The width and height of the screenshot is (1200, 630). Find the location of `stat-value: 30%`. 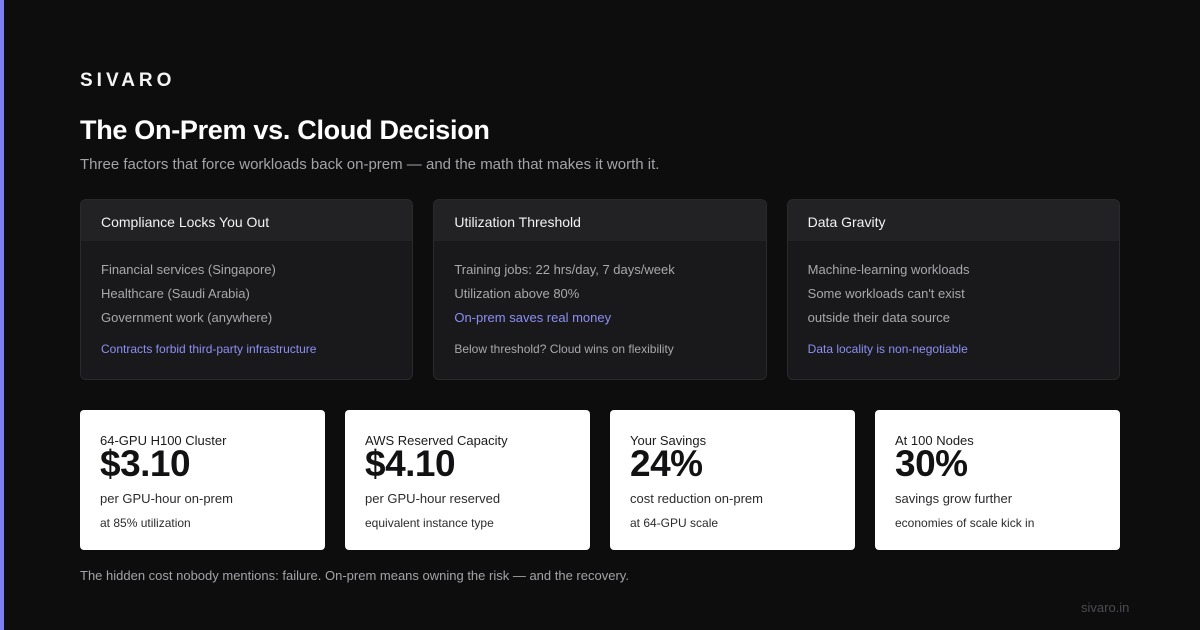

stat-value: 30% is located at coordinates (931, 463).